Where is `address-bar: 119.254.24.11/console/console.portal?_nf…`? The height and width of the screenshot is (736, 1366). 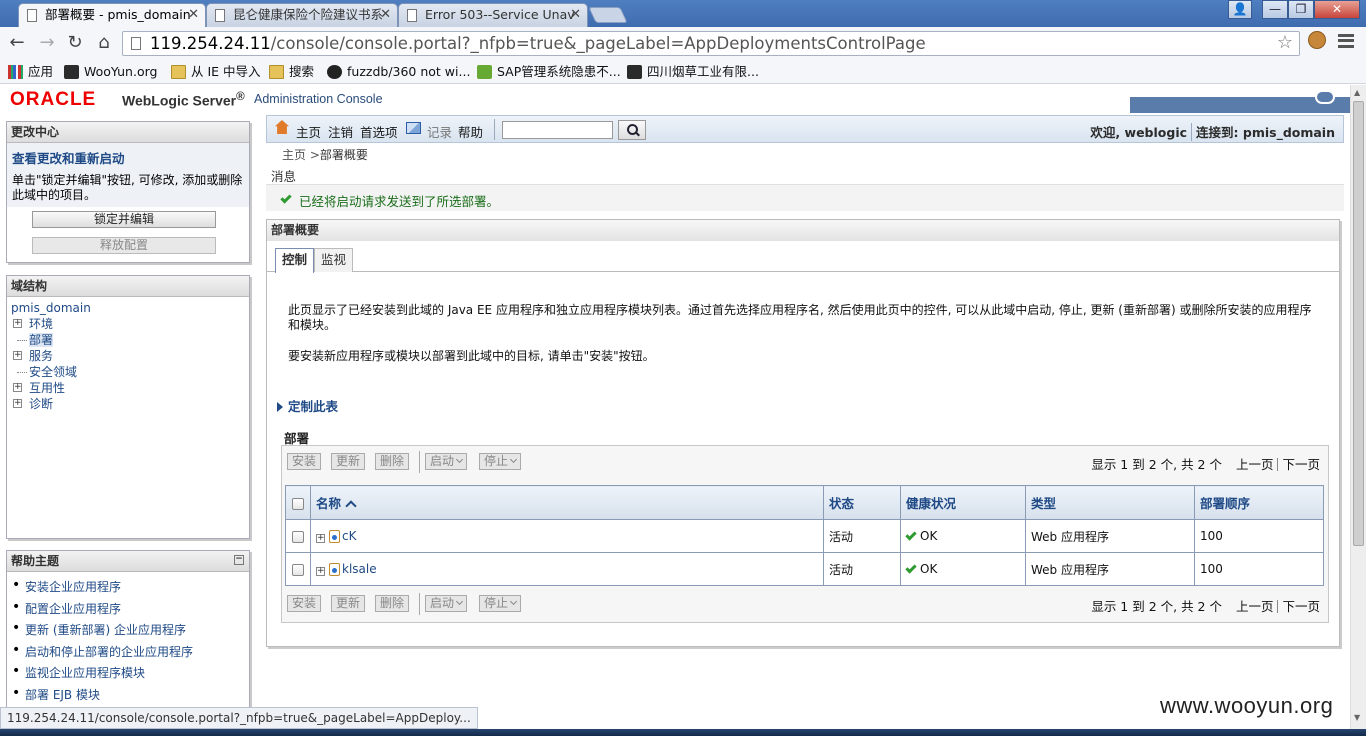
address-bar: 119.254.24.11/console/console.portal?_nf… is located at coordinates (711, 43).